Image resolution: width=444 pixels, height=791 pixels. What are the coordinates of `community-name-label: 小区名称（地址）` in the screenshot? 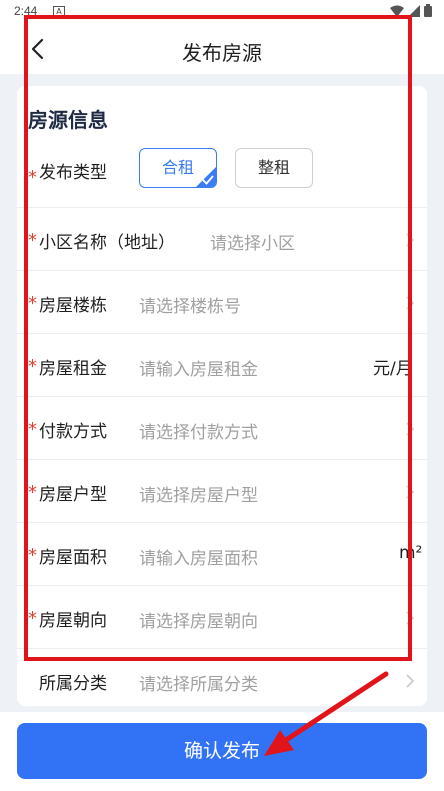 It's located at (107, 243).